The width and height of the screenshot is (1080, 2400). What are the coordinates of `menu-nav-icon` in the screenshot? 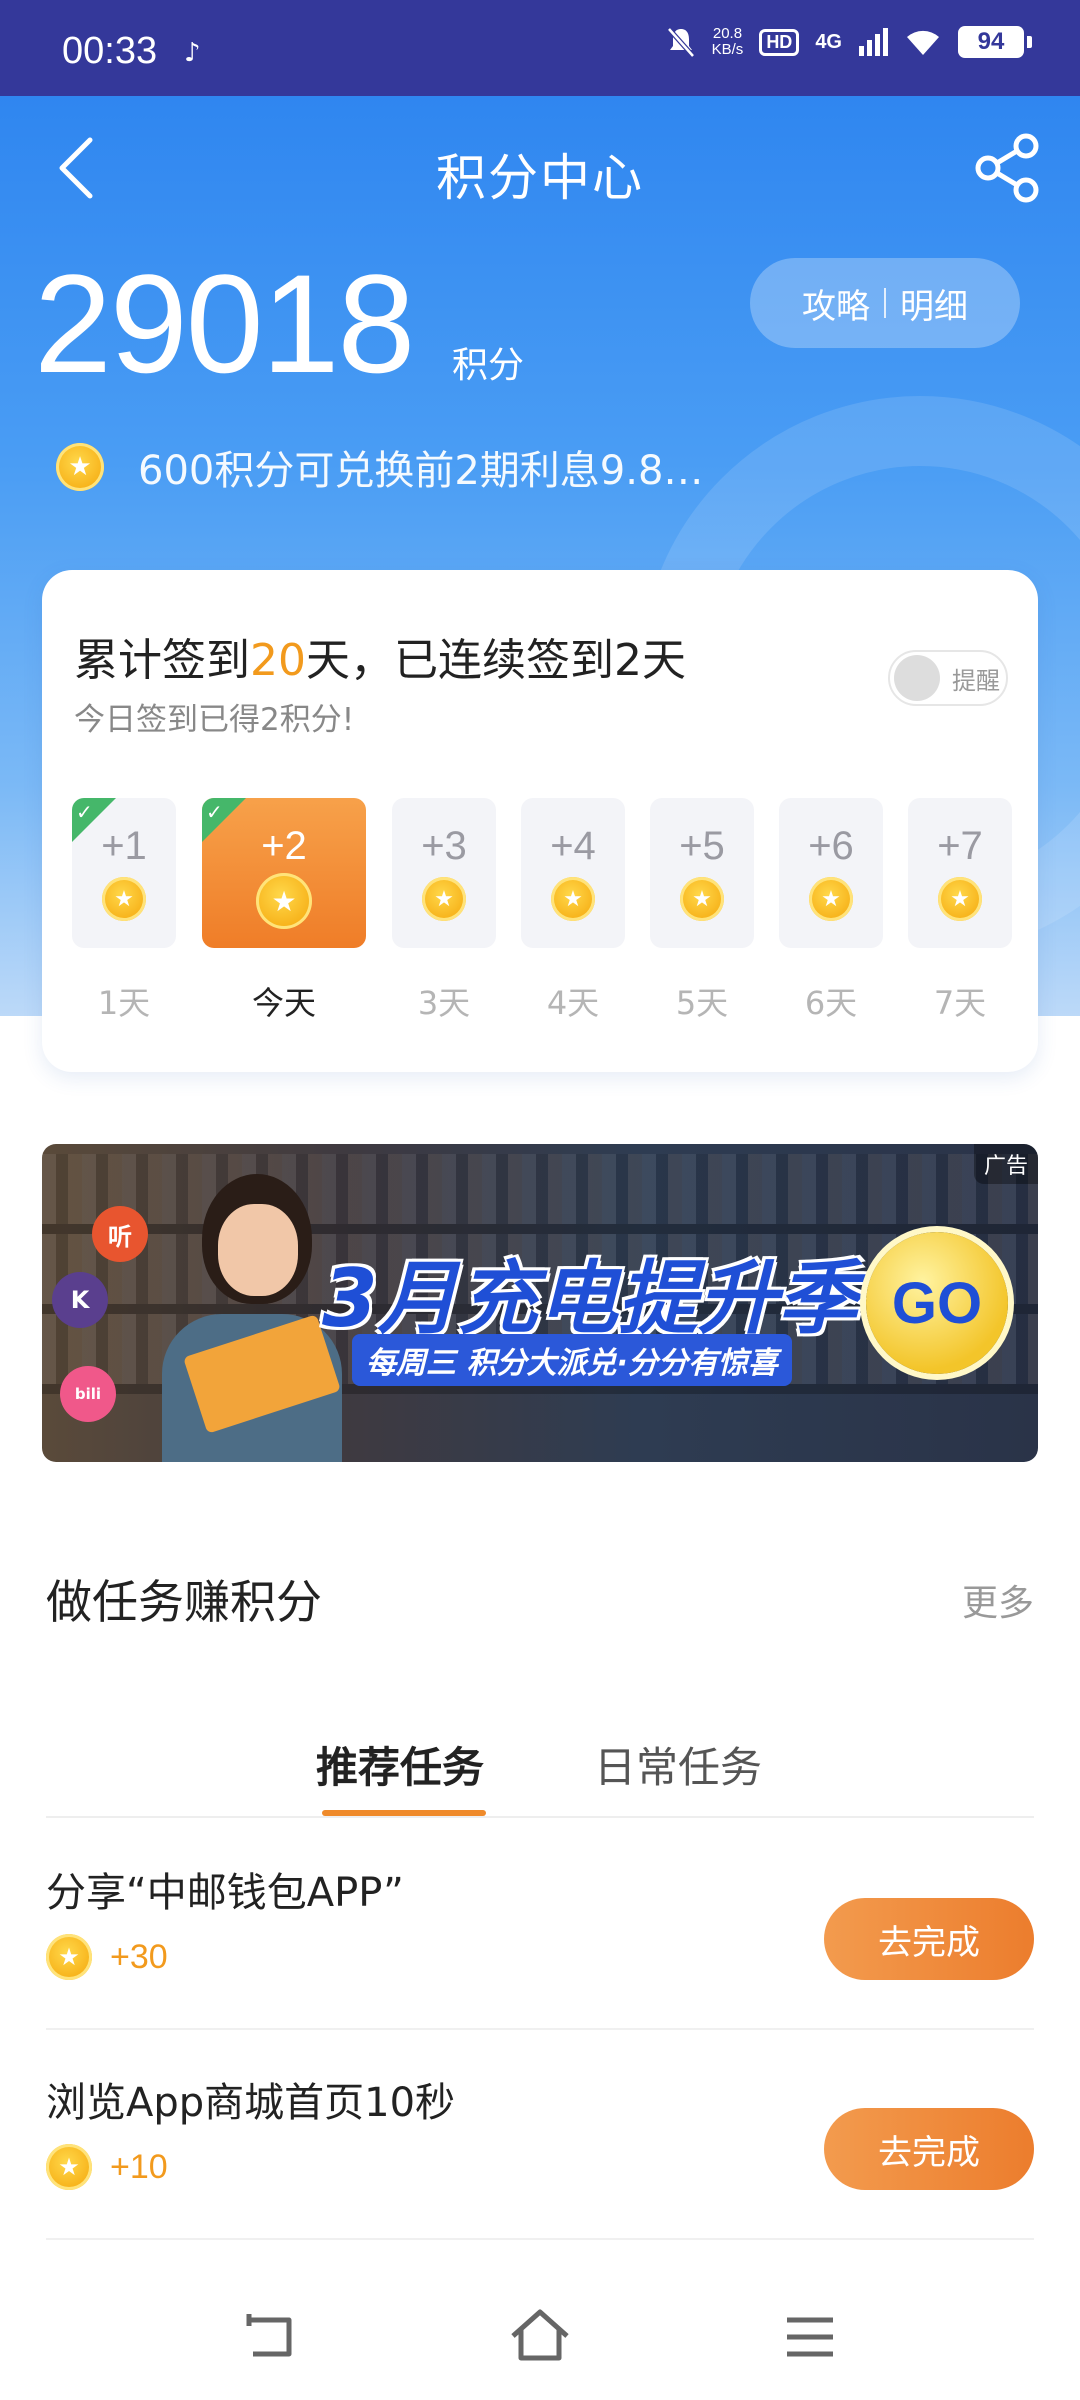 It's located at (810, 2337).